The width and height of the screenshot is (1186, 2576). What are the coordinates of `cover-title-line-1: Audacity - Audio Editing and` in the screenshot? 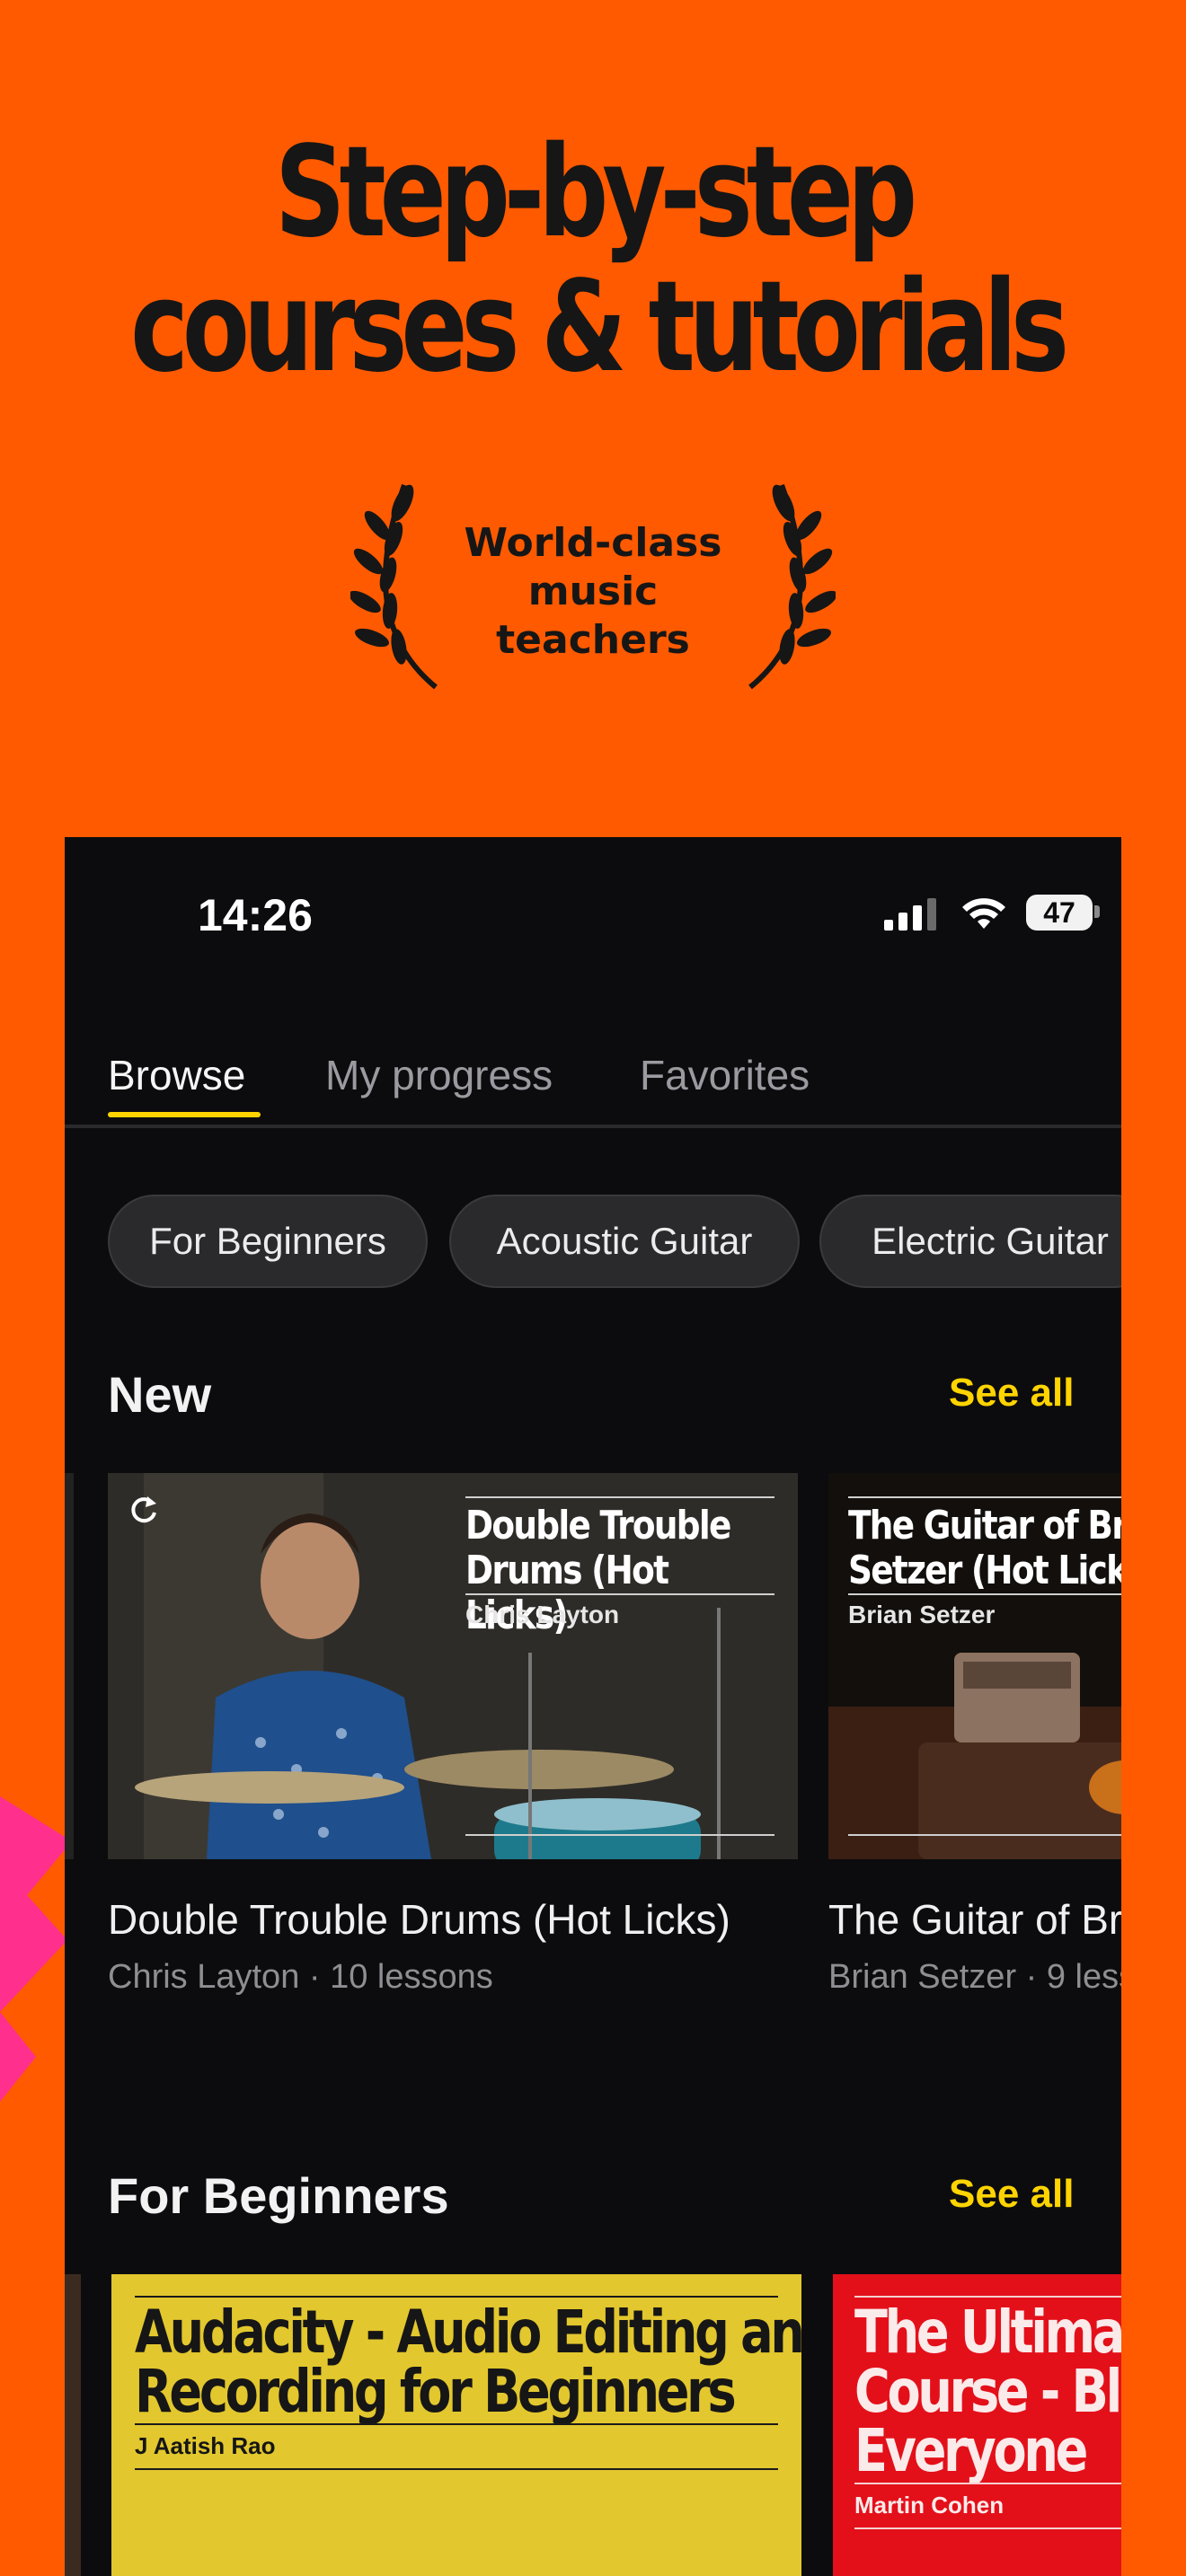 It's located at (468, 2332).